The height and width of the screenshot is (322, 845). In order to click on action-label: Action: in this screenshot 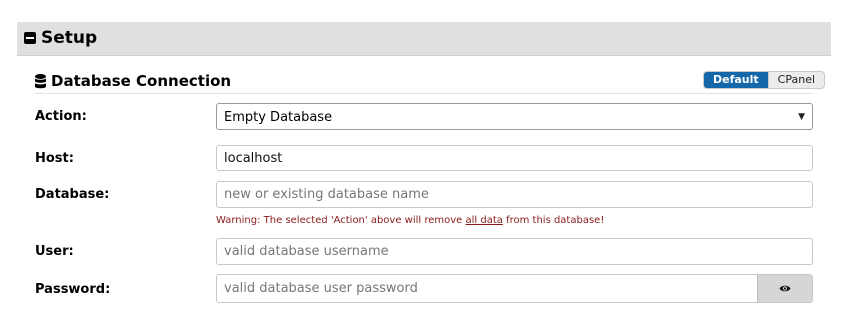, I will do `click(61, 116)`.